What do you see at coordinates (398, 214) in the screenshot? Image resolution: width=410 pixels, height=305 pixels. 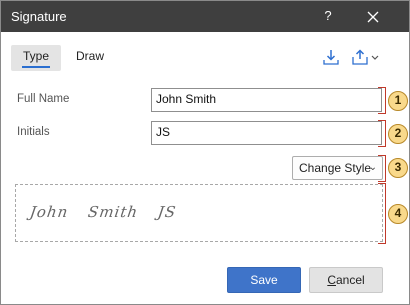 I see `callout-badge-4: 4` at bounding box center [398, 214].